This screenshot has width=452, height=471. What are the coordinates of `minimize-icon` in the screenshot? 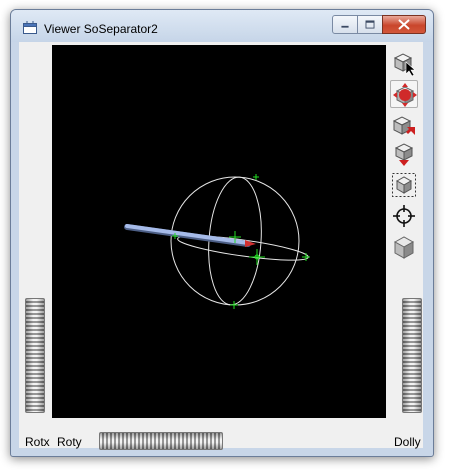 It's located at (345, 26).